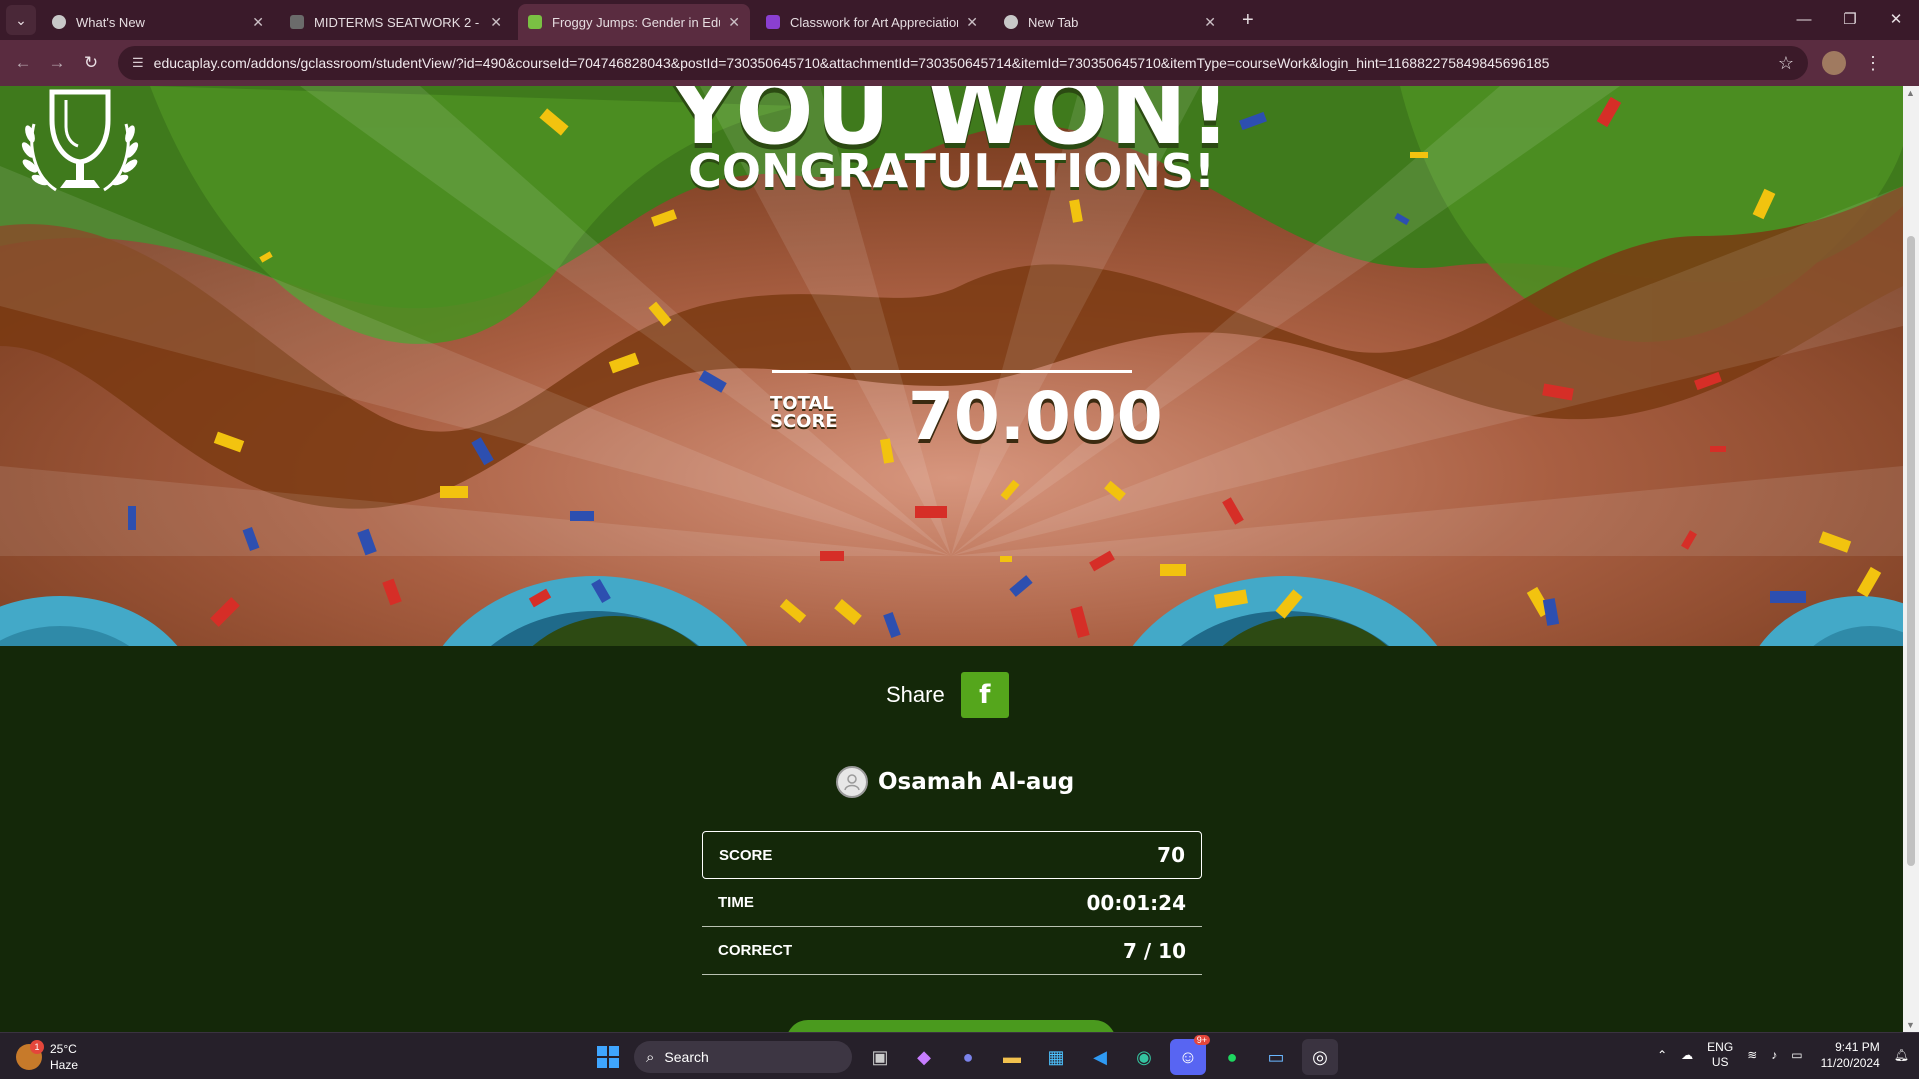  I want to click on lang-line1: ENG, so click(1720, 1047).